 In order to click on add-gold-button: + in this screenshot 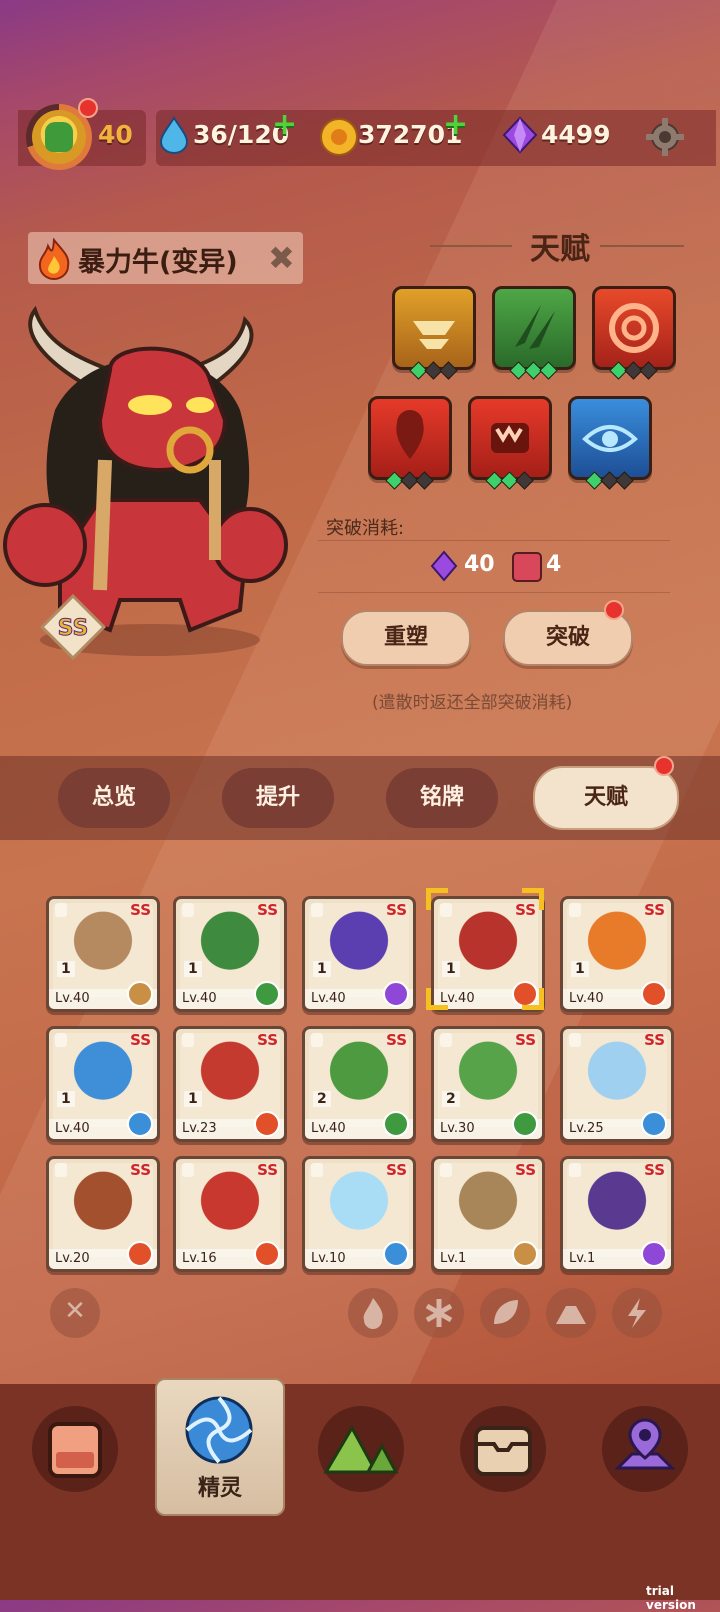, I will do `click(455, 125)`.